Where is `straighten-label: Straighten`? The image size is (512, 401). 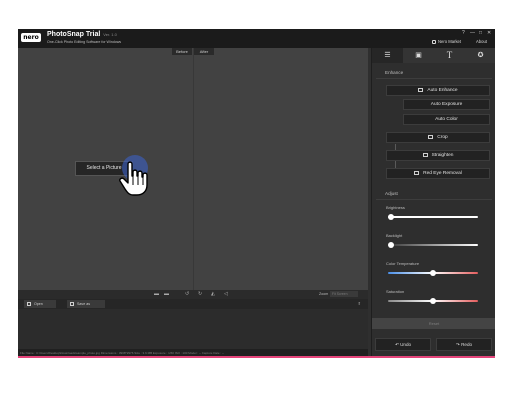 straighten-label: Straighten is located at coordinates (442, 155).